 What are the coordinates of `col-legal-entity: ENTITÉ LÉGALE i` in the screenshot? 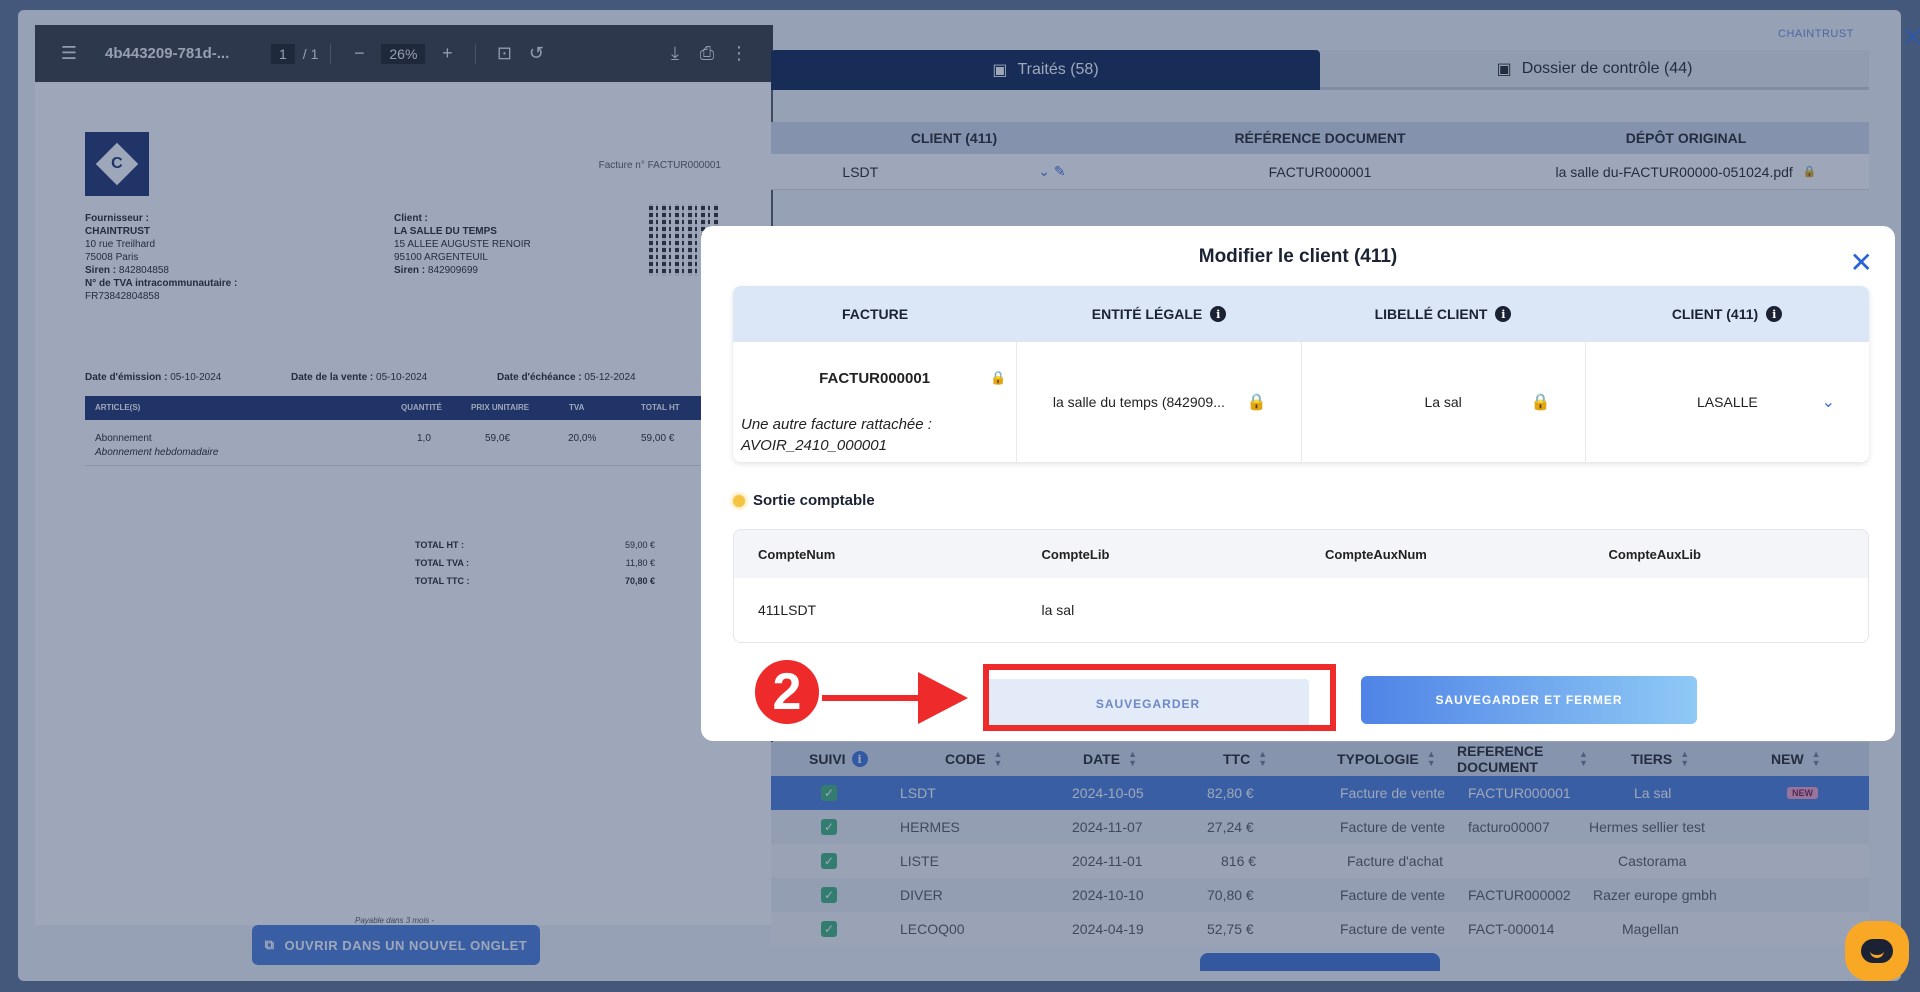 It's located at (1159, 314).